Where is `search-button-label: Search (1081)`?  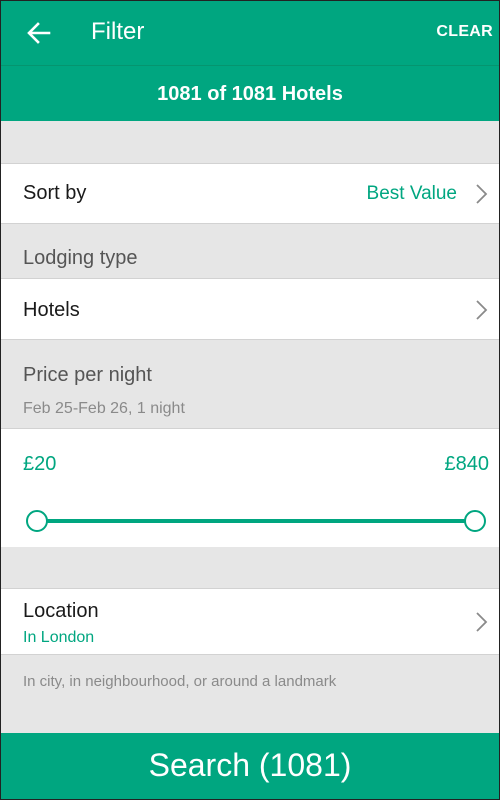
search-button-label: Search (1081) is located at coordinates (250, 765).